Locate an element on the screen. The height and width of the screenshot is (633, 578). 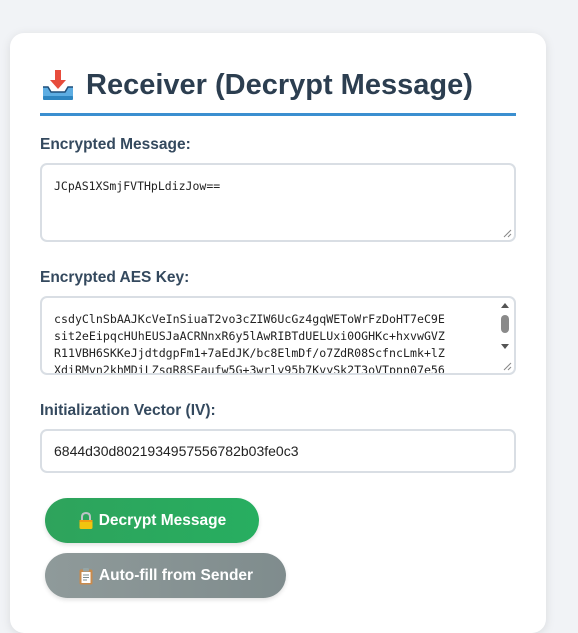
page-title: Receiver (Decrypt Message) is located at coordinates (279, 84).